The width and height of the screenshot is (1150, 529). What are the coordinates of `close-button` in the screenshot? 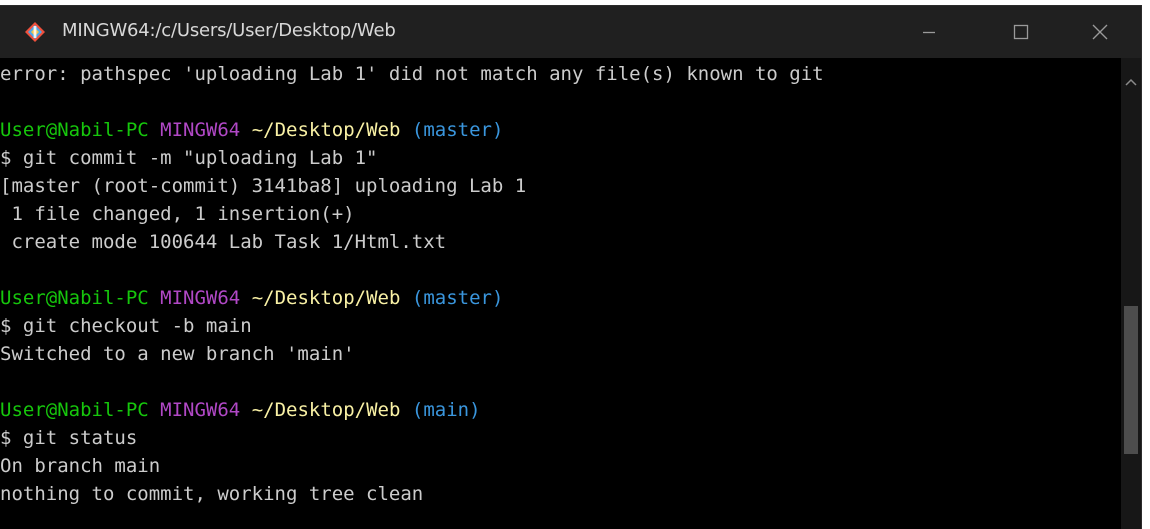 It's located at (1100, 32).